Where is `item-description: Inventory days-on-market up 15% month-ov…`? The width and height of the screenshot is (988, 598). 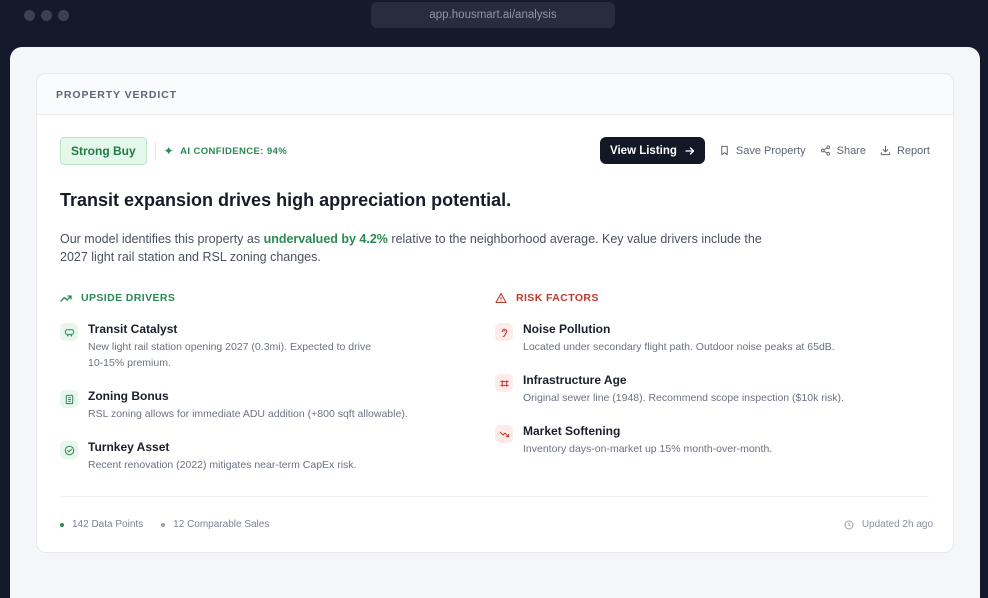
item-description: Inventory days-on-market up 15% month-ov… is located at coordinates (648, 449).